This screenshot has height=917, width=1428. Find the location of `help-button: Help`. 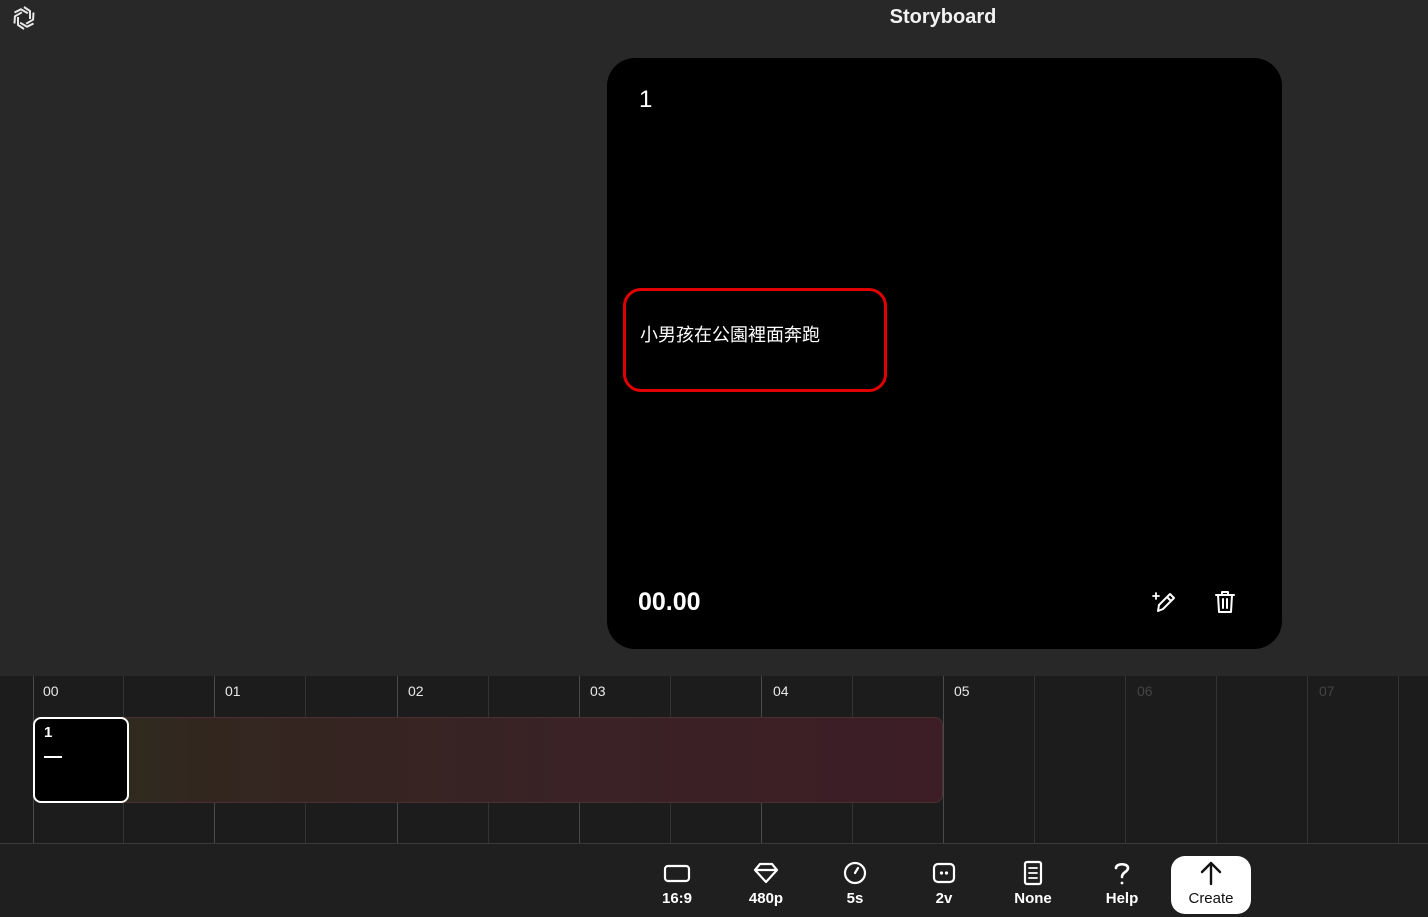

help-button: Help is located at coordinates (1122, 885).